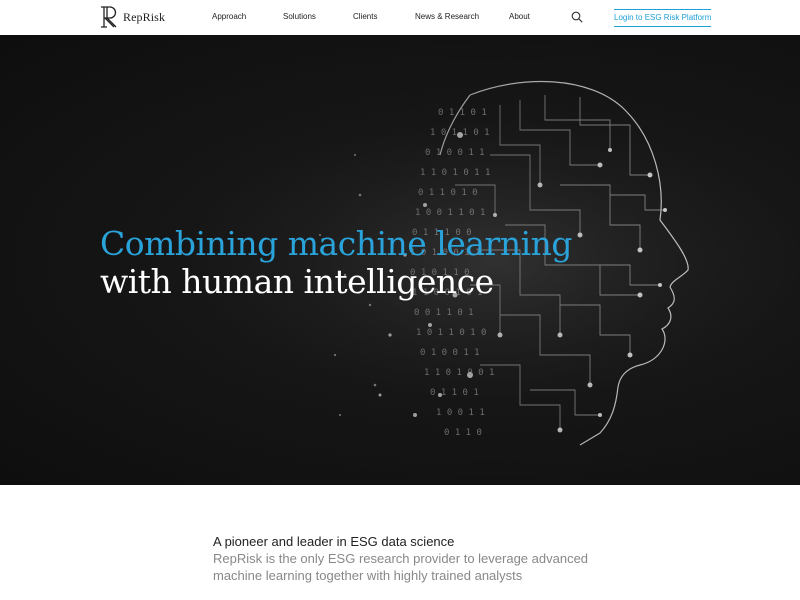 This screenshot has width=800, height=600. What do you see at coordinates (519, 16) in the screenshot?
I see `nav-about: About` at bounding box center [519, 16].